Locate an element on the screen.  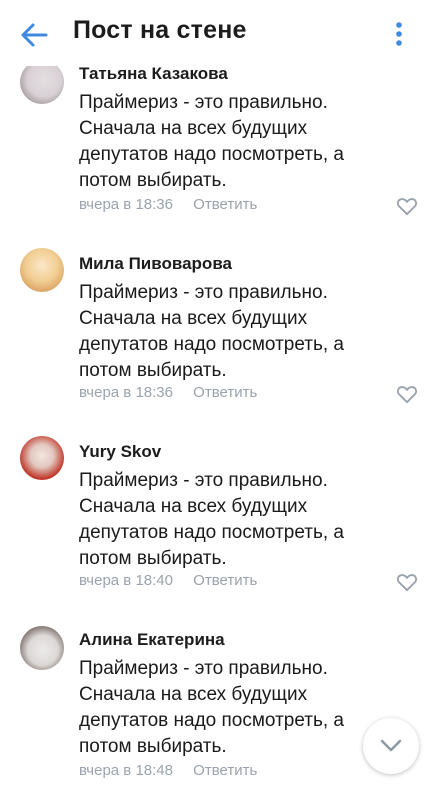
comment-author: Yury Skov is located at coordinates (120, 452).